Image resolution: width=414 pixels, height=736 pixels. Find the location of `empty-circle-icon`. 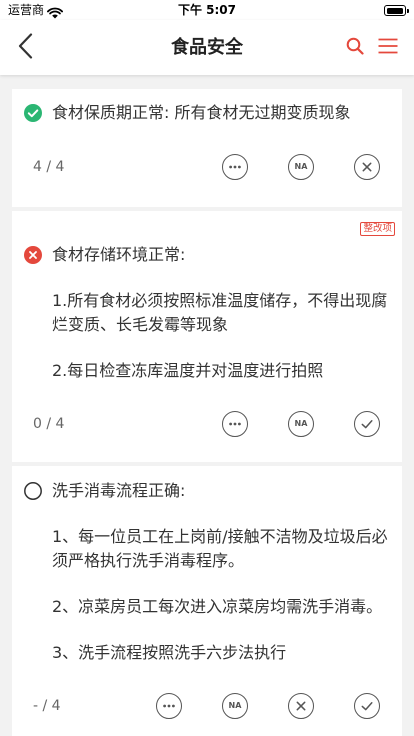

empty-circle-icon is located at coordinates (33, 491).